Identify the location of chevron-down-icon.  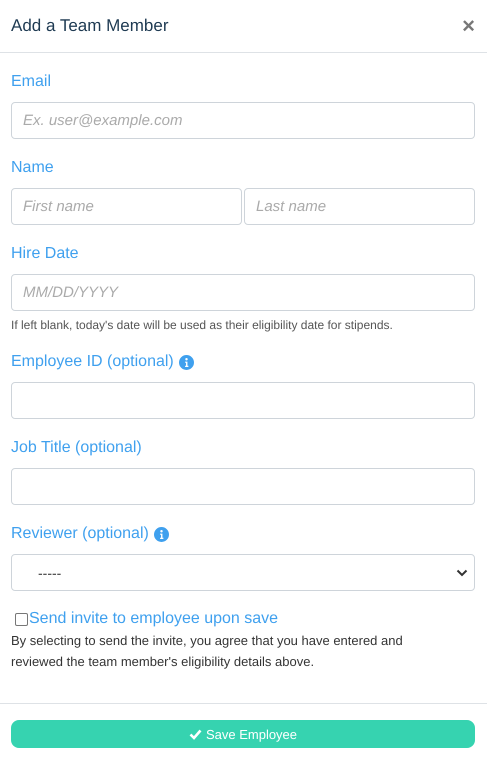
(462, 572).